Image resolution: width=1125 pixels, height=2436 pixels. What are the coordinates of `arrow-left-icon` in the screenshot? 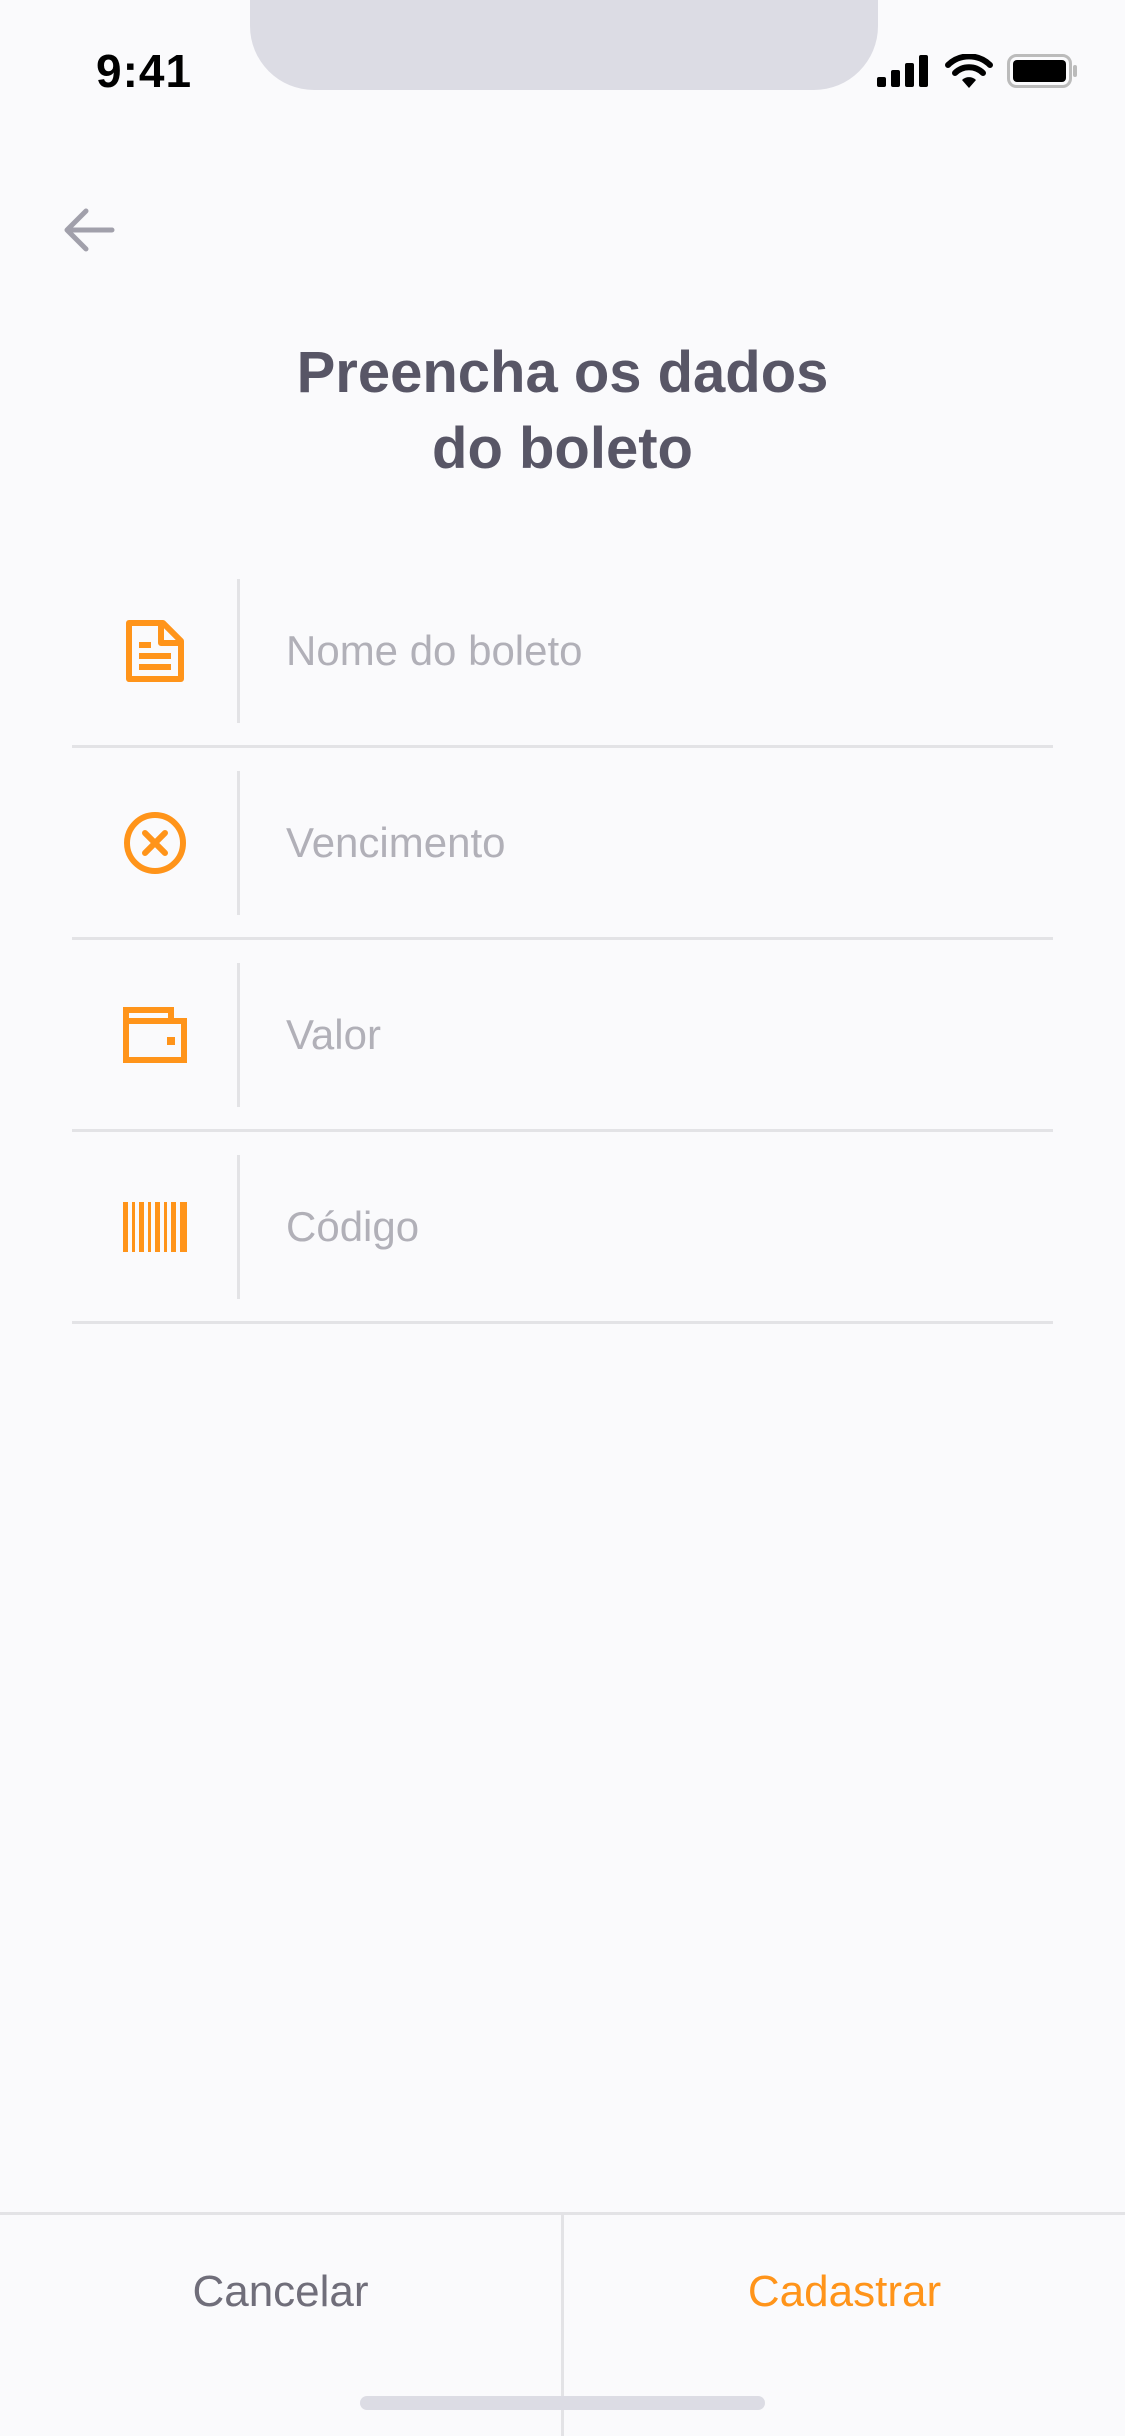 It's located at (89, 230).